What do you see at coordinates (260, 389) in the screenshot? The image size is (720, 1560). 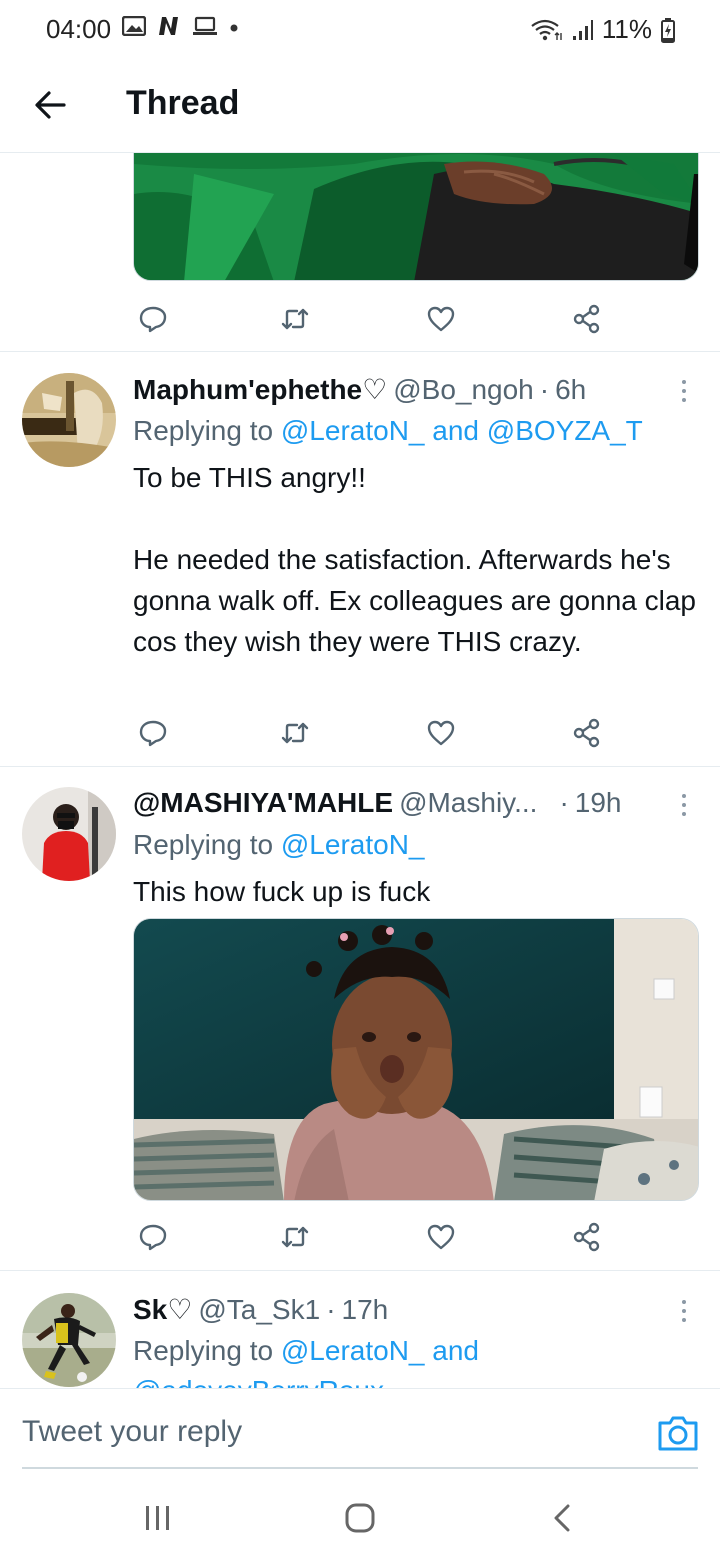 I see `display-name: Maphum'ephethe♡` at bounding box center [260, 389].